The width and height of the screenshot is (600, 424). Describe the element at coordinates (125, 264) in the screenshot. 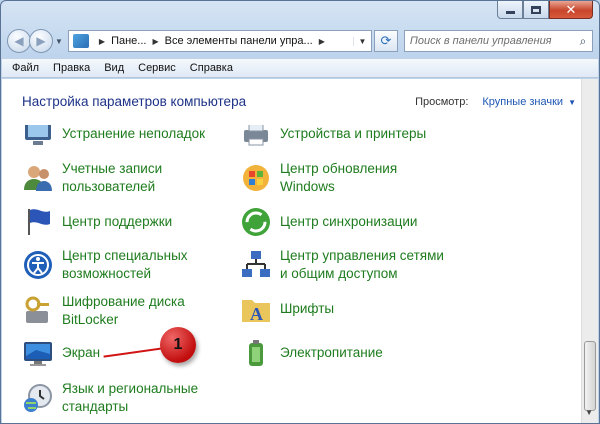

I see `item-label: Центр специальных возможностей` at that location.